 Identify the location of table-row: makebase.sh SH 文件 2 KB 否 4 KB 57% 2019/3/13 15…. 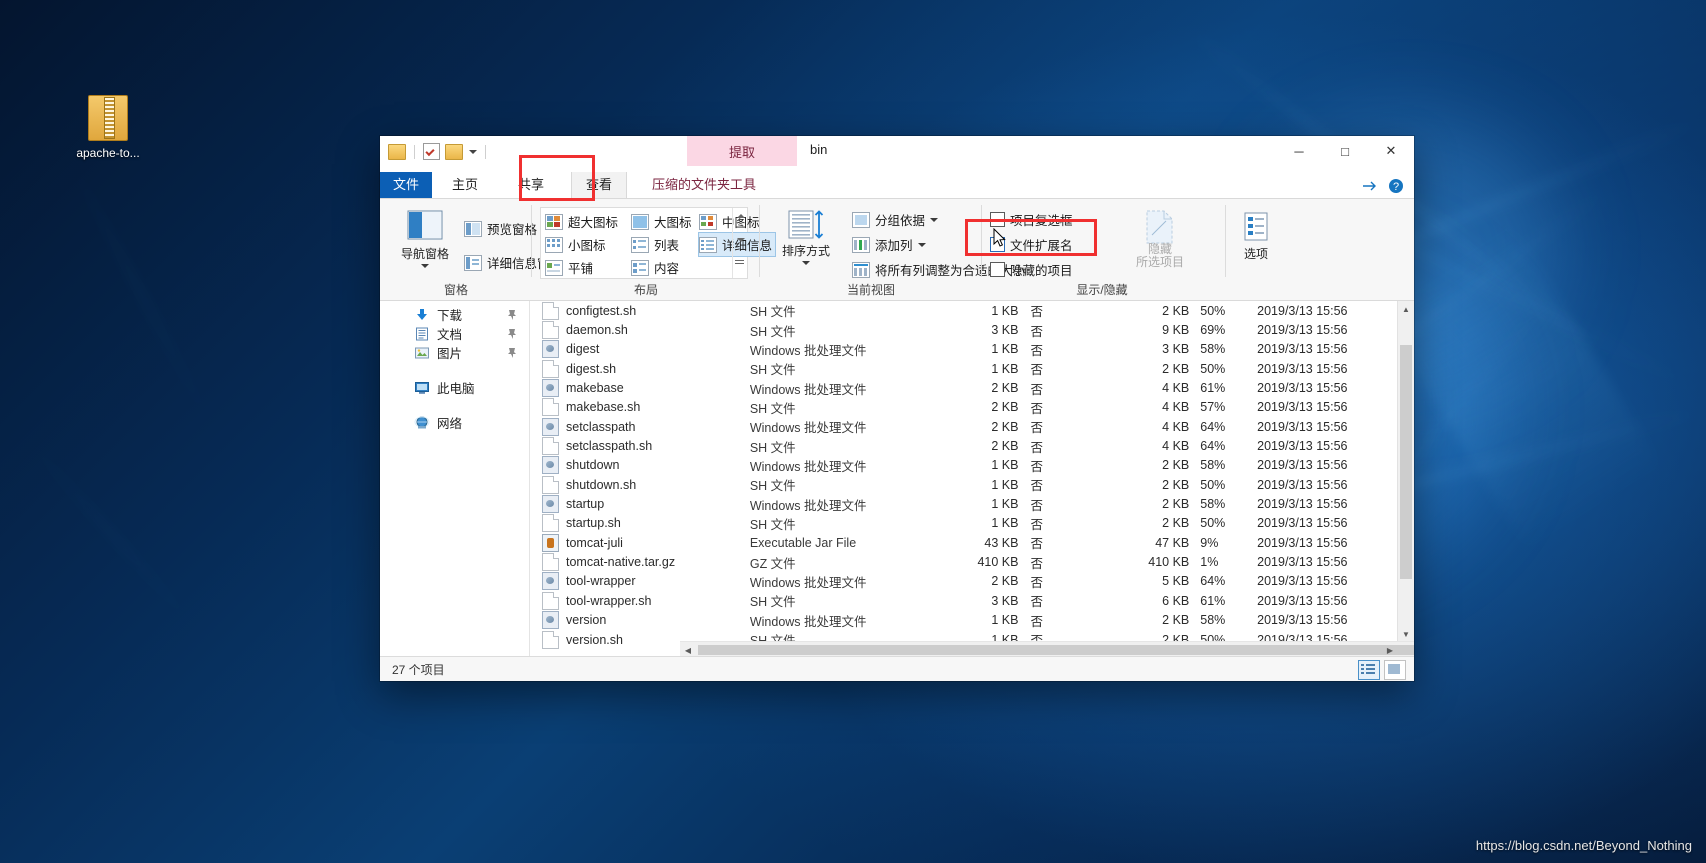
(972, 407).